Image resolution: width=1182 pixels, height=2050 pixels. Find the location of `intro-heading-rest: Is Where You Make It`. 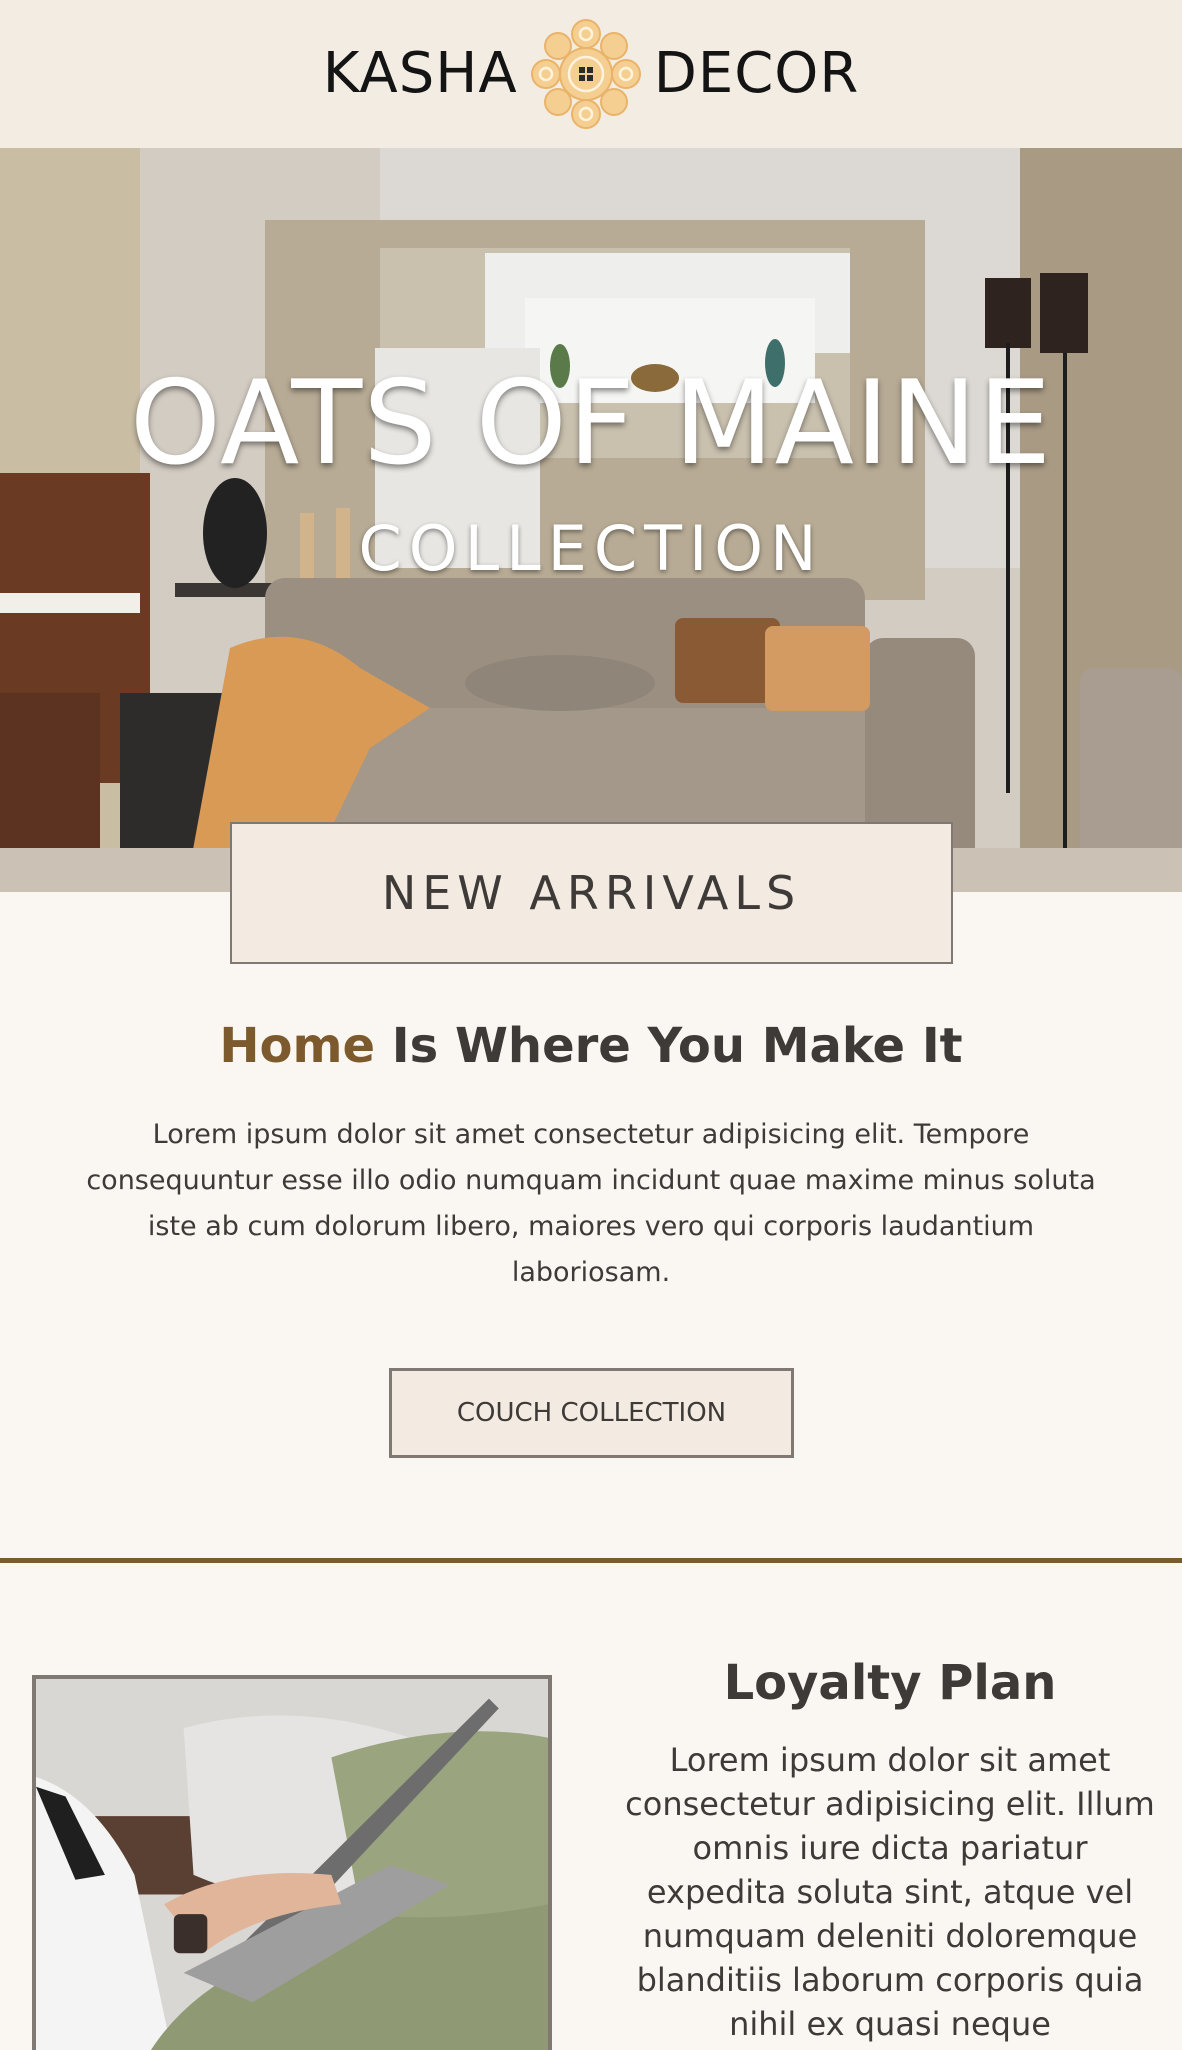

intro-heading-rest: Is Where You Make It is located at coordinates (669, 1046).